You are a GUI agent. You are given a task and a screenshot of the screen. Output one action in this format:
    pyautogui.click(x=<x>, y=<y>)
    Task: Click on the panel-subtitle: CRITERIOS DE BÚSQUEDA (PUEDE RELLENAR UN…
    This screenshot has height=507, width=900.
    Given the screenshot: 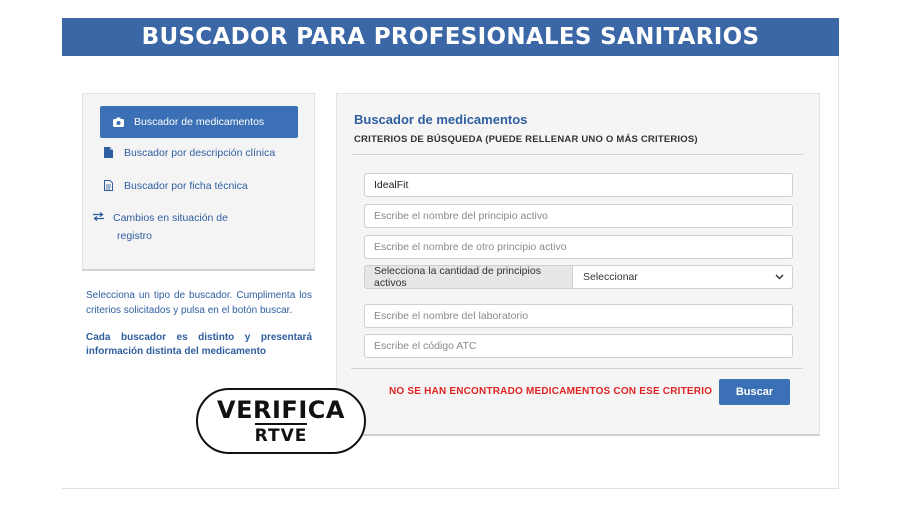 What is the action you would take?
    pyautogui.click(x=526, y=139)
    